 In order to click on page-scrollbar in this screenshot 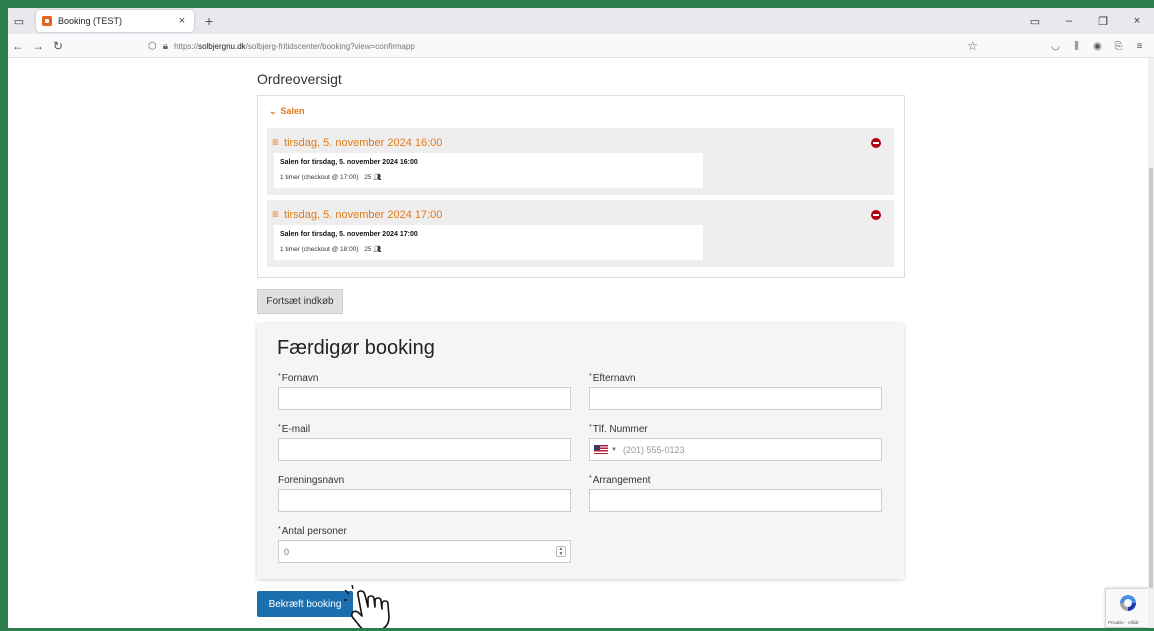, I will do `click(1151, 343)`.